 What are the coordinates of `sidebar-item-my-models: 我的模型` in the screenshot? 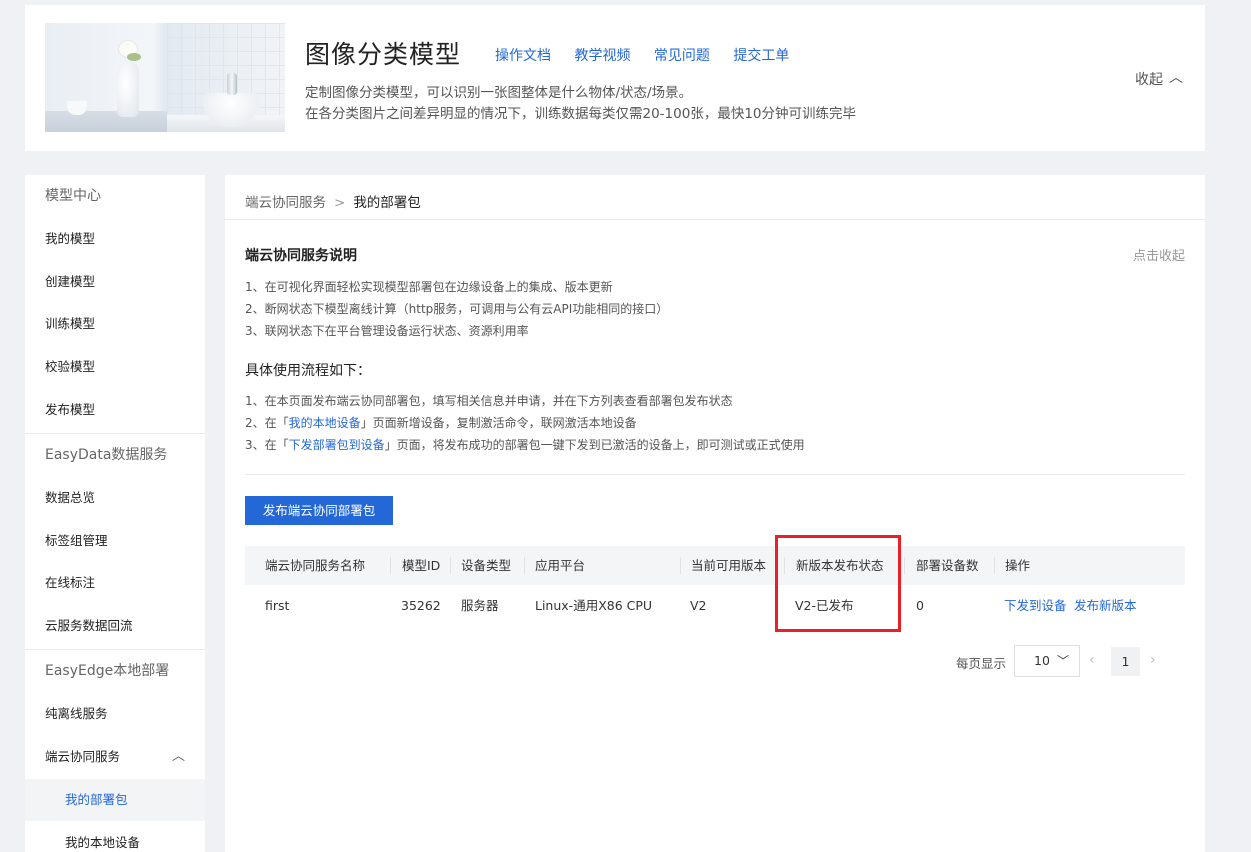 It's located at (115, 239).